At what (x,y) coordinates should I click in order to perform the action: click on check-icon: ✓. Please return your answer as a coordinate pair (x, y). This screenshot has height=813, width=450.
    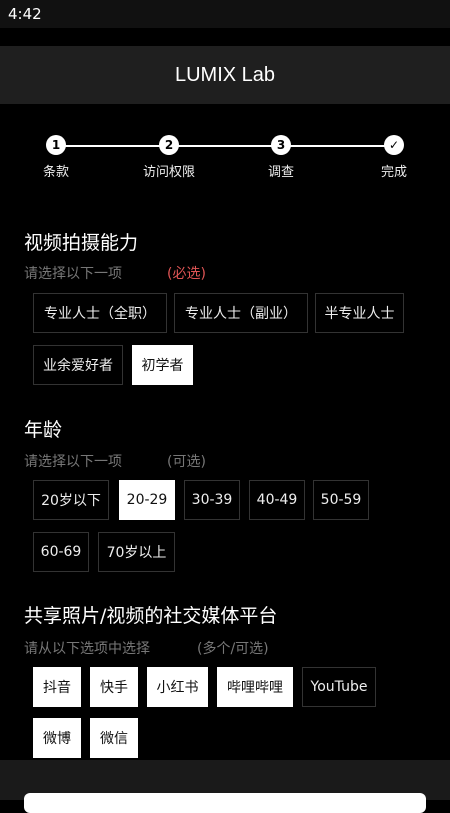
    Looking at the image, I should click on (394, 145).